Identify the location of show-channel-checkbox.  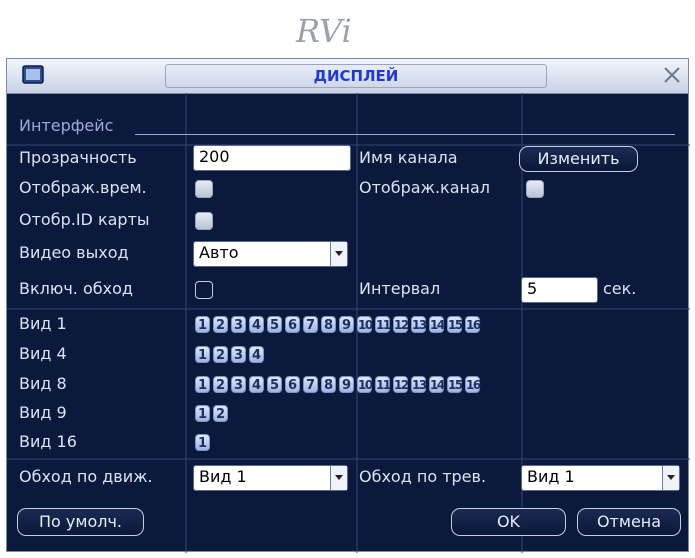
(535, 189).